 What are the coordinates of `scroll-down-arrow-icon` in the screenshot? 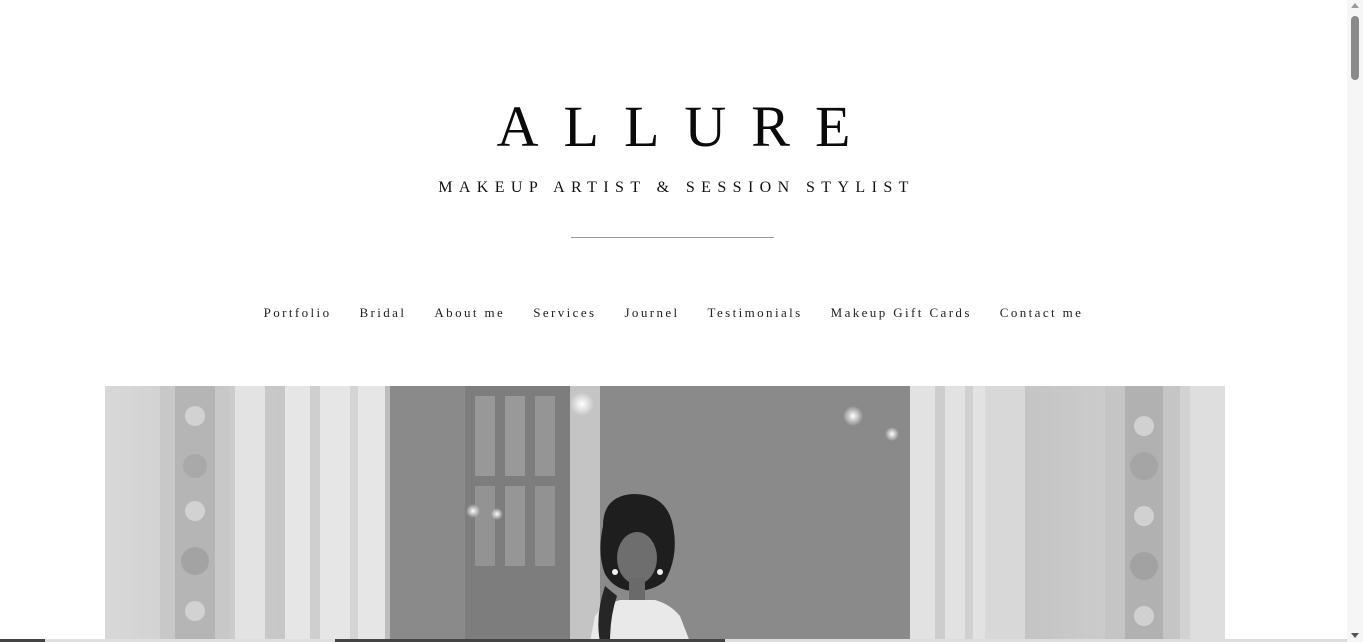 It's located at (1355, 635).